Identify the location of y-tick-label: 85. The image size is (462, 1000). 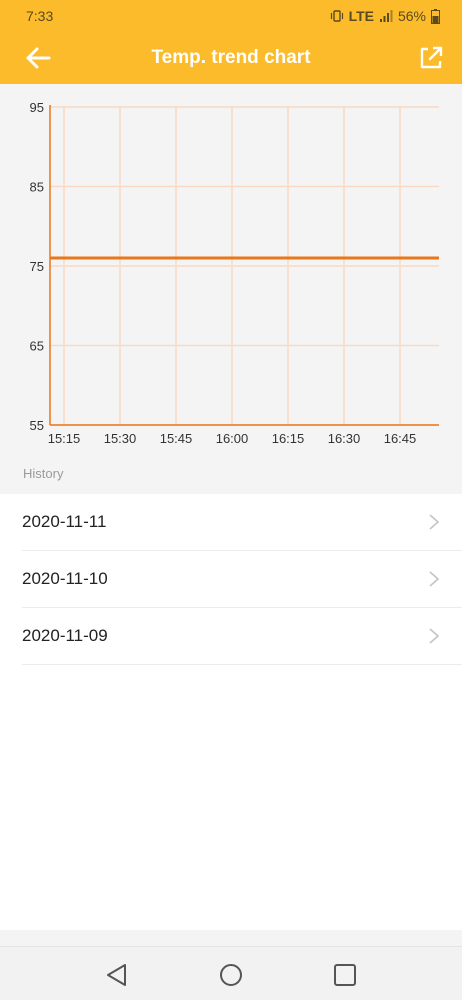
(37, 187).